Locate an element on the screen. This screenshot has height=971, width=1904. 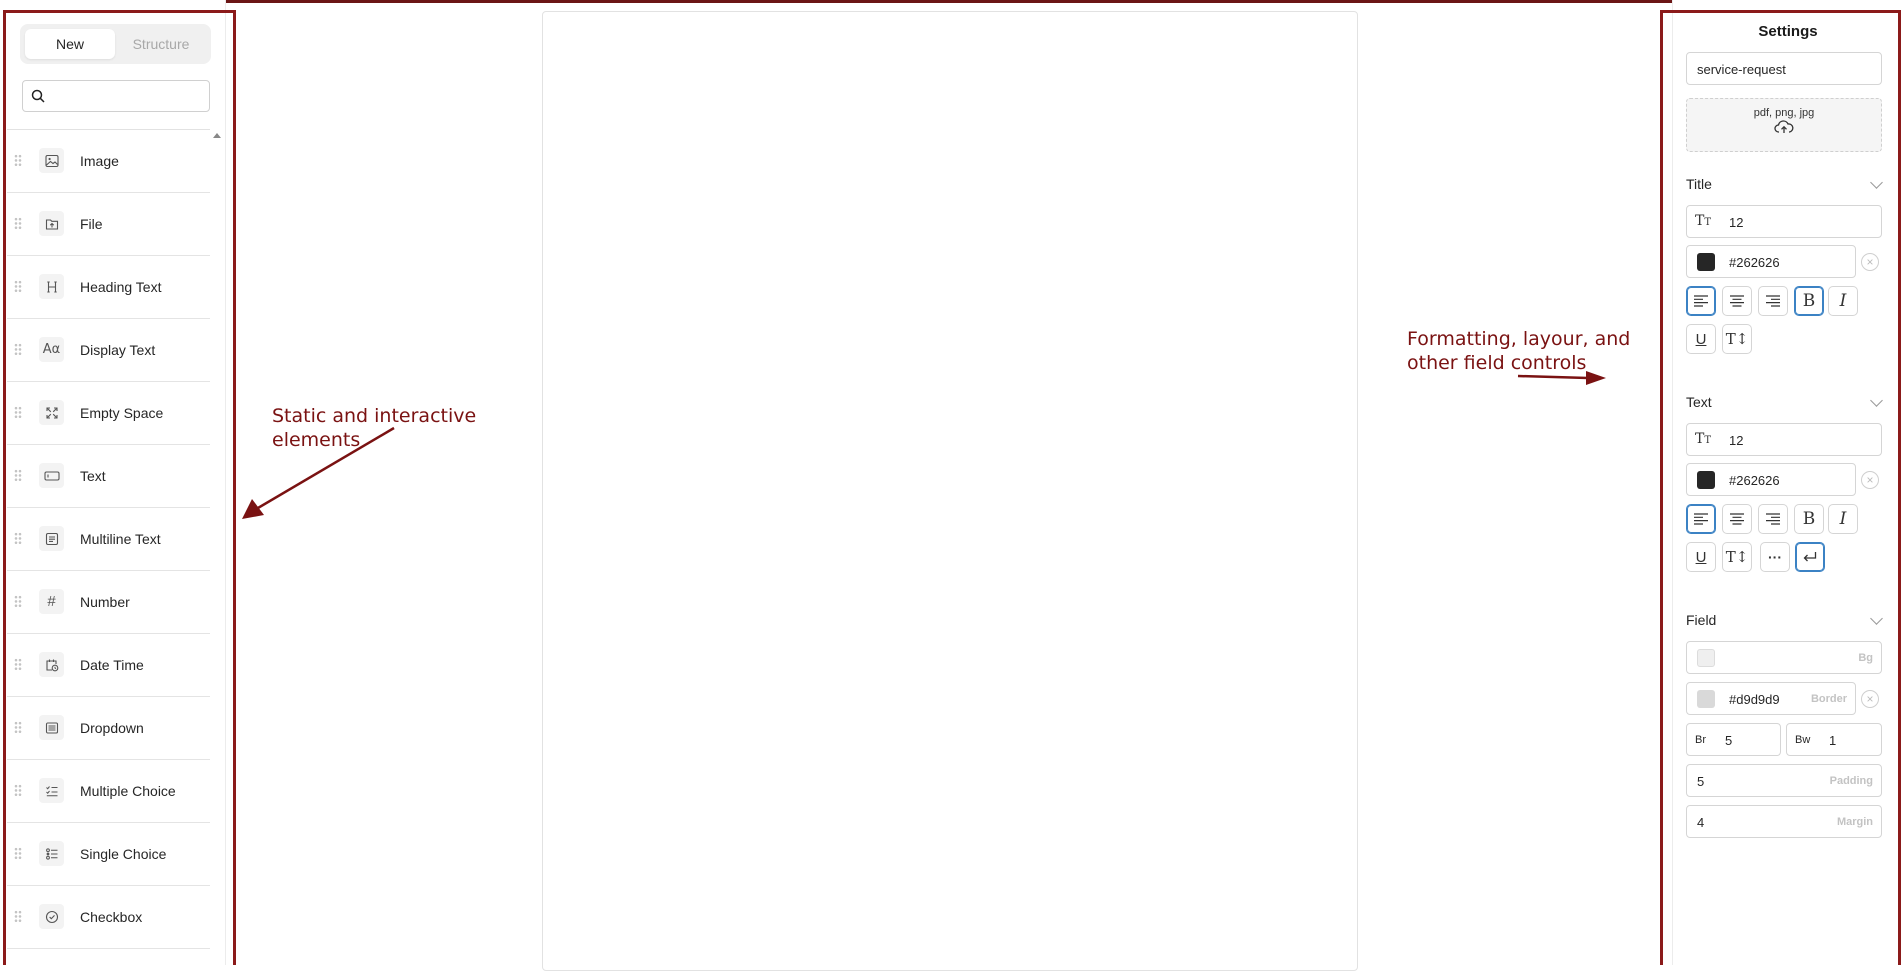
arrow-to-controls is located at coordinates (1553, 377).